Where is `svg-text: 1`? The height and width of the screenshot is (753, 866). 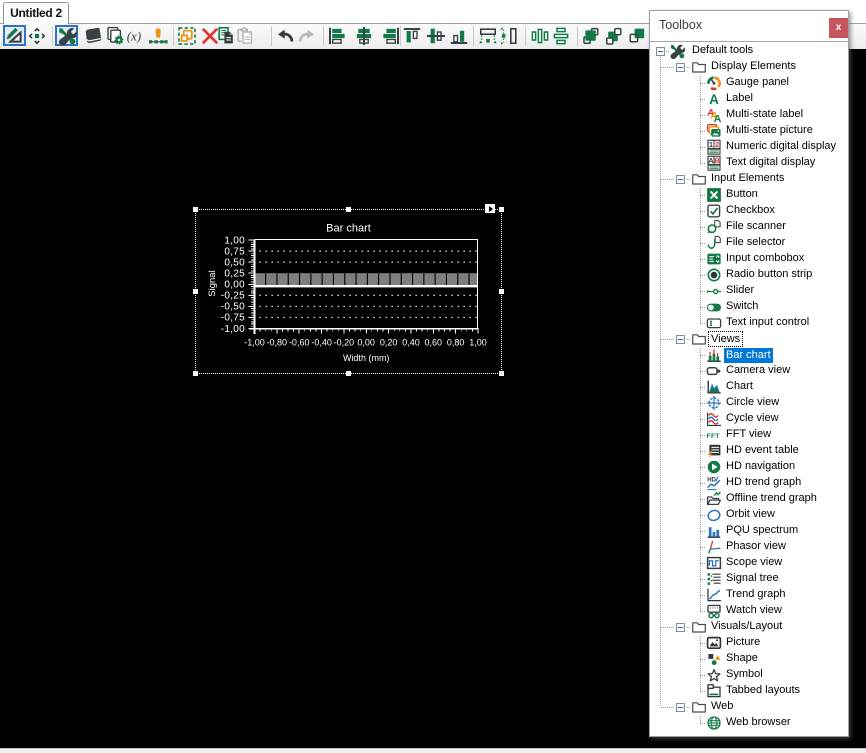
svg-text: 1 is located at coordinates (711, 144).